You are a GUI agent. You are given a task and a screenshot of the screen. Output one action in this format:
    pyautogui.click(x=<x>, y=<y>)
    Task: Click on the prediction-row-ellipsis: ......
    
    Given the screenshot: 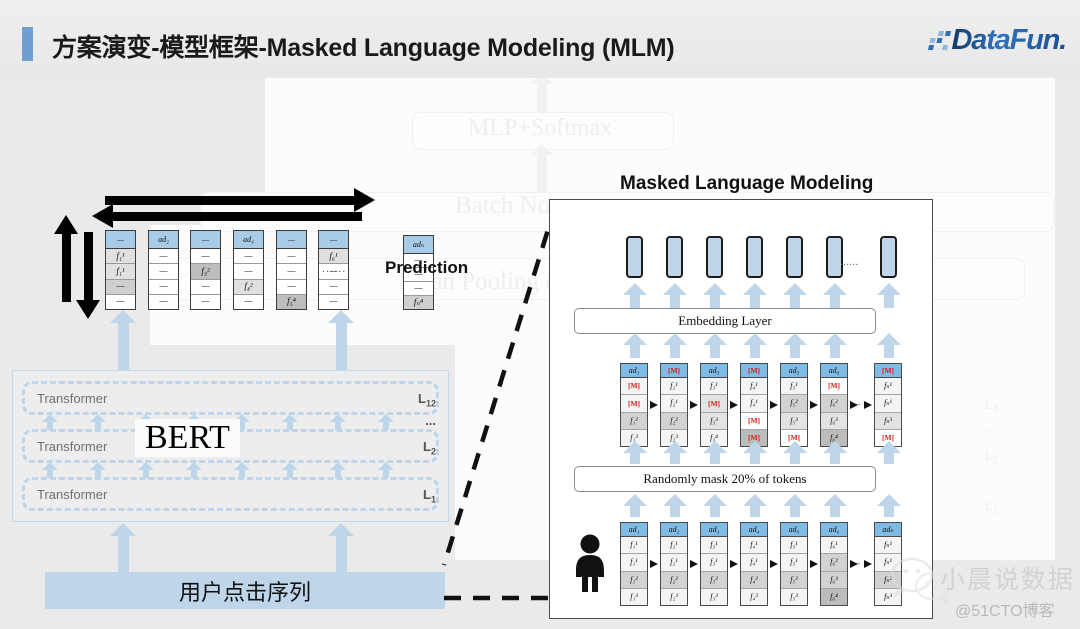 What is the action you would take?
    pyautogui.click(x=334, y=269)
    